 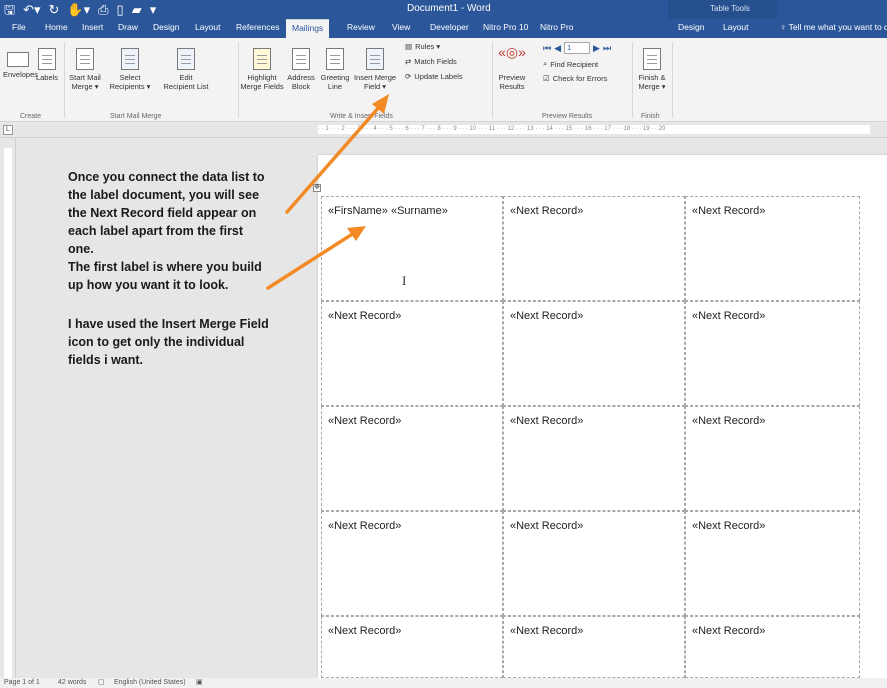 I want to click on record-number-input: 1, so click(x=577, y=48).